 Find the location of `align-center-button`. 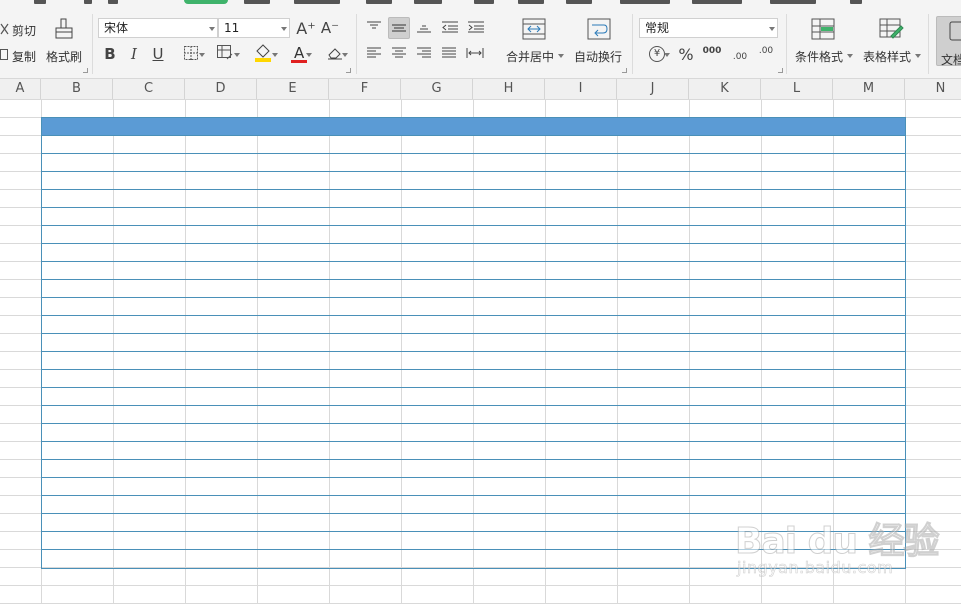

align-center-button is located at coordinates (399, 54).